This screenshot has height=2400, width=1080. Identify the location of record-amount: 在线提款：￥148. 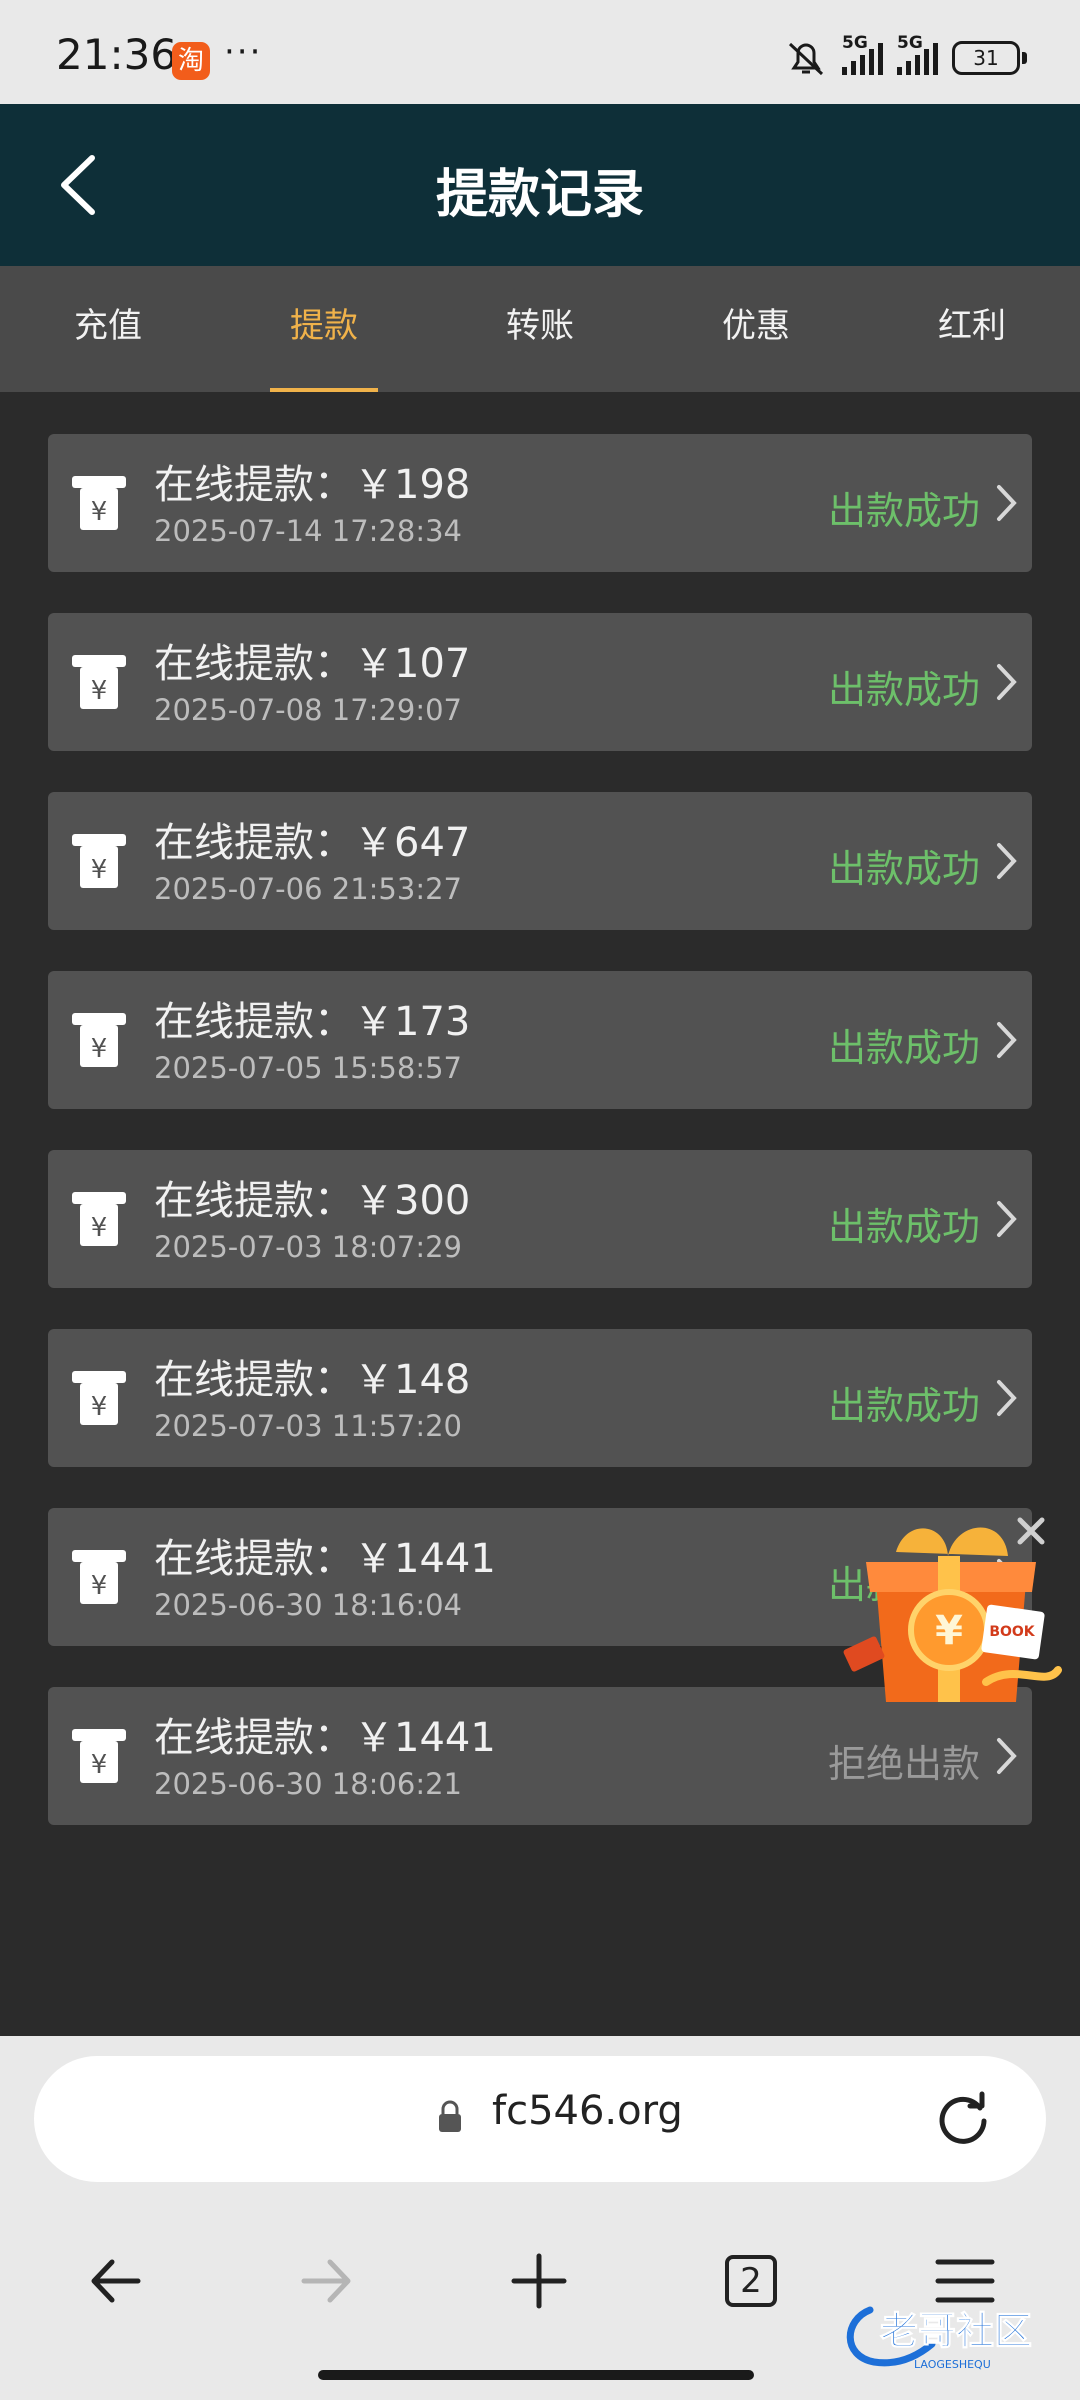
(312, 1380).